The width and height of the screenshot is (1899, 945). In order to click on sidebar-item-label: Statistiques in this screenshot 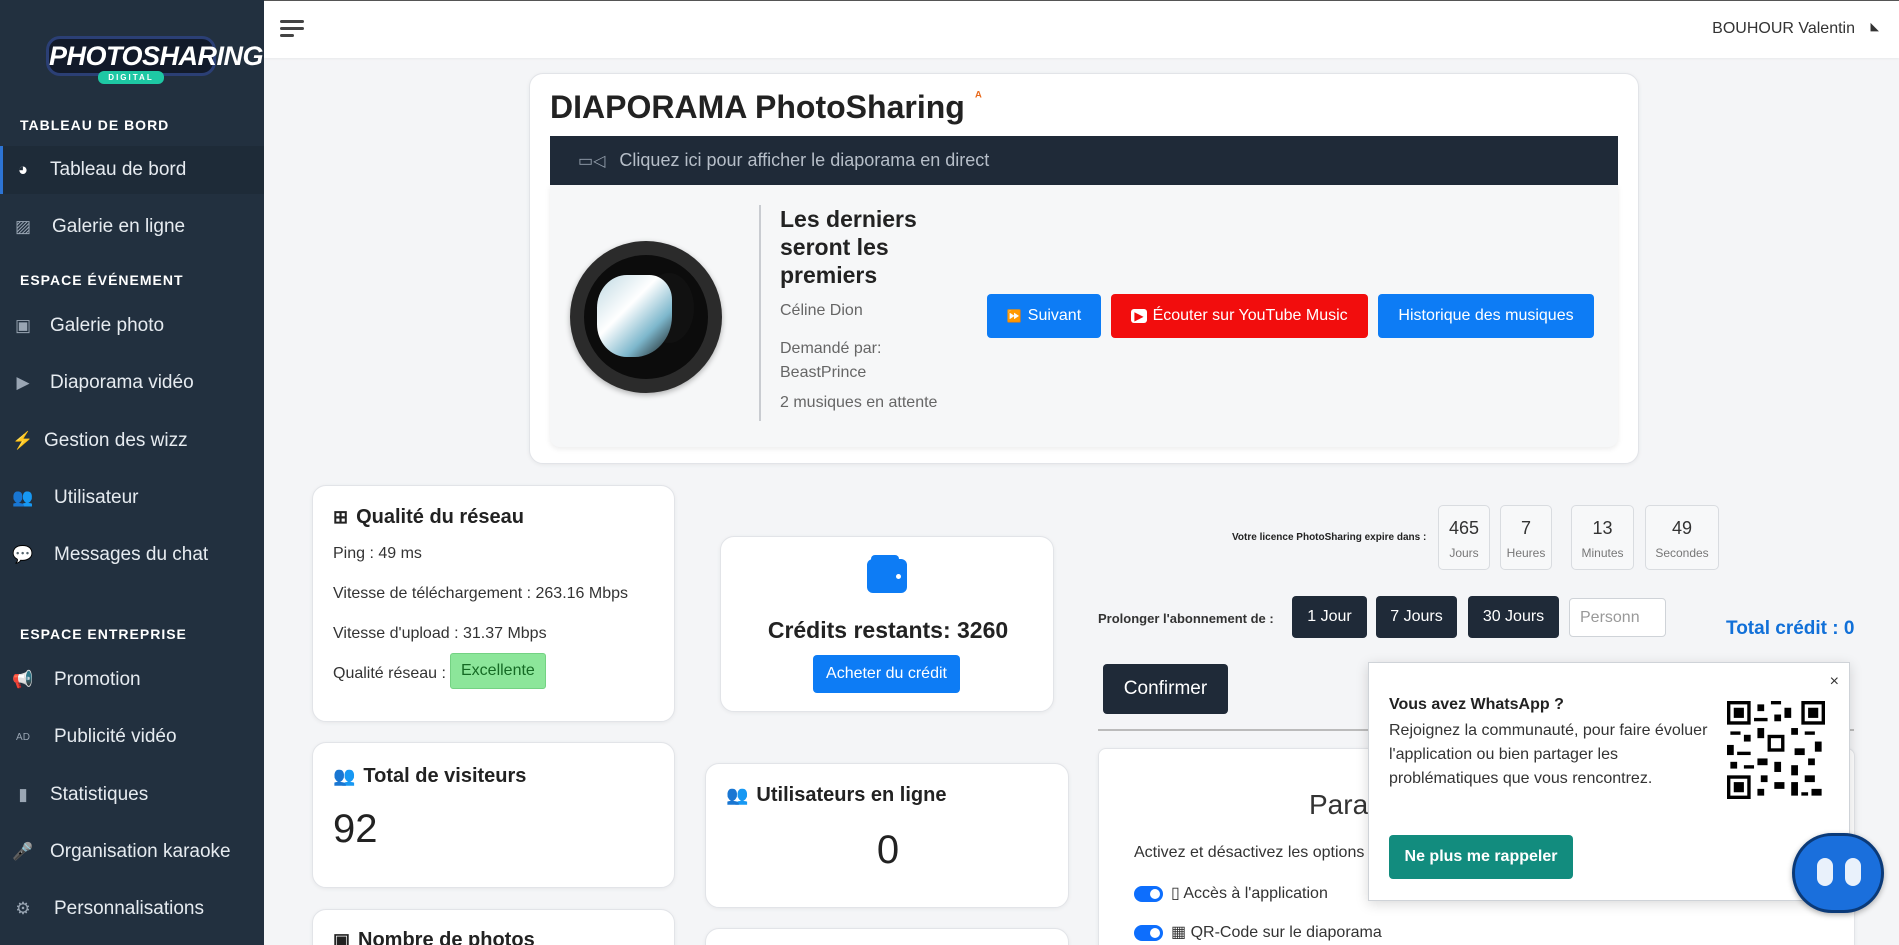, I will do `click(99, 794)`.